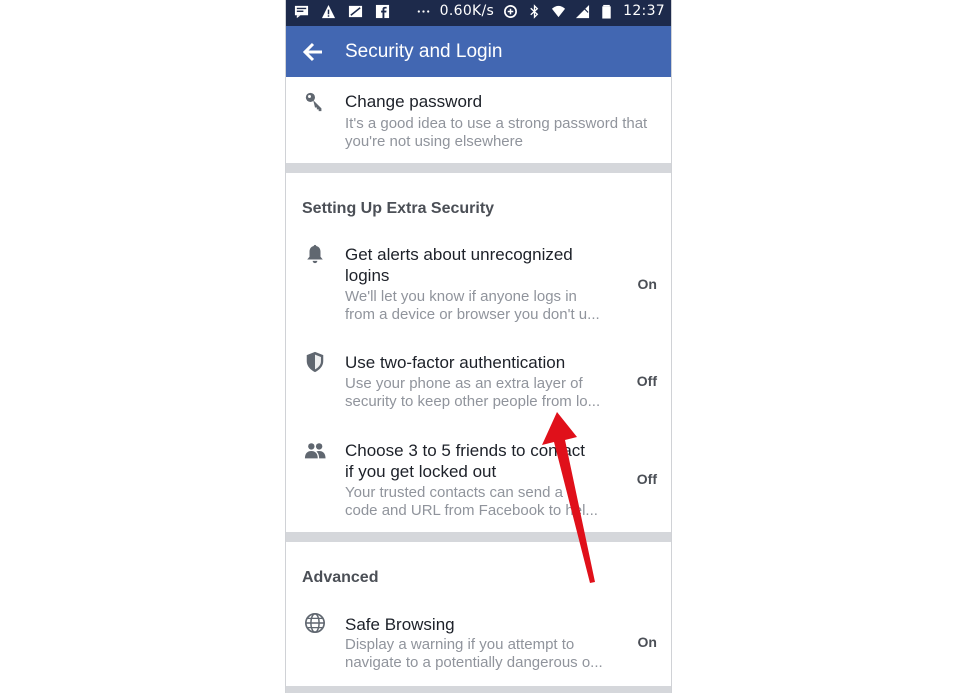 This screenshot has width=960, height=693. Describe the element at coordinates (647, 642) in the screenshot. I see `safe-browsing-status: On` at that location.